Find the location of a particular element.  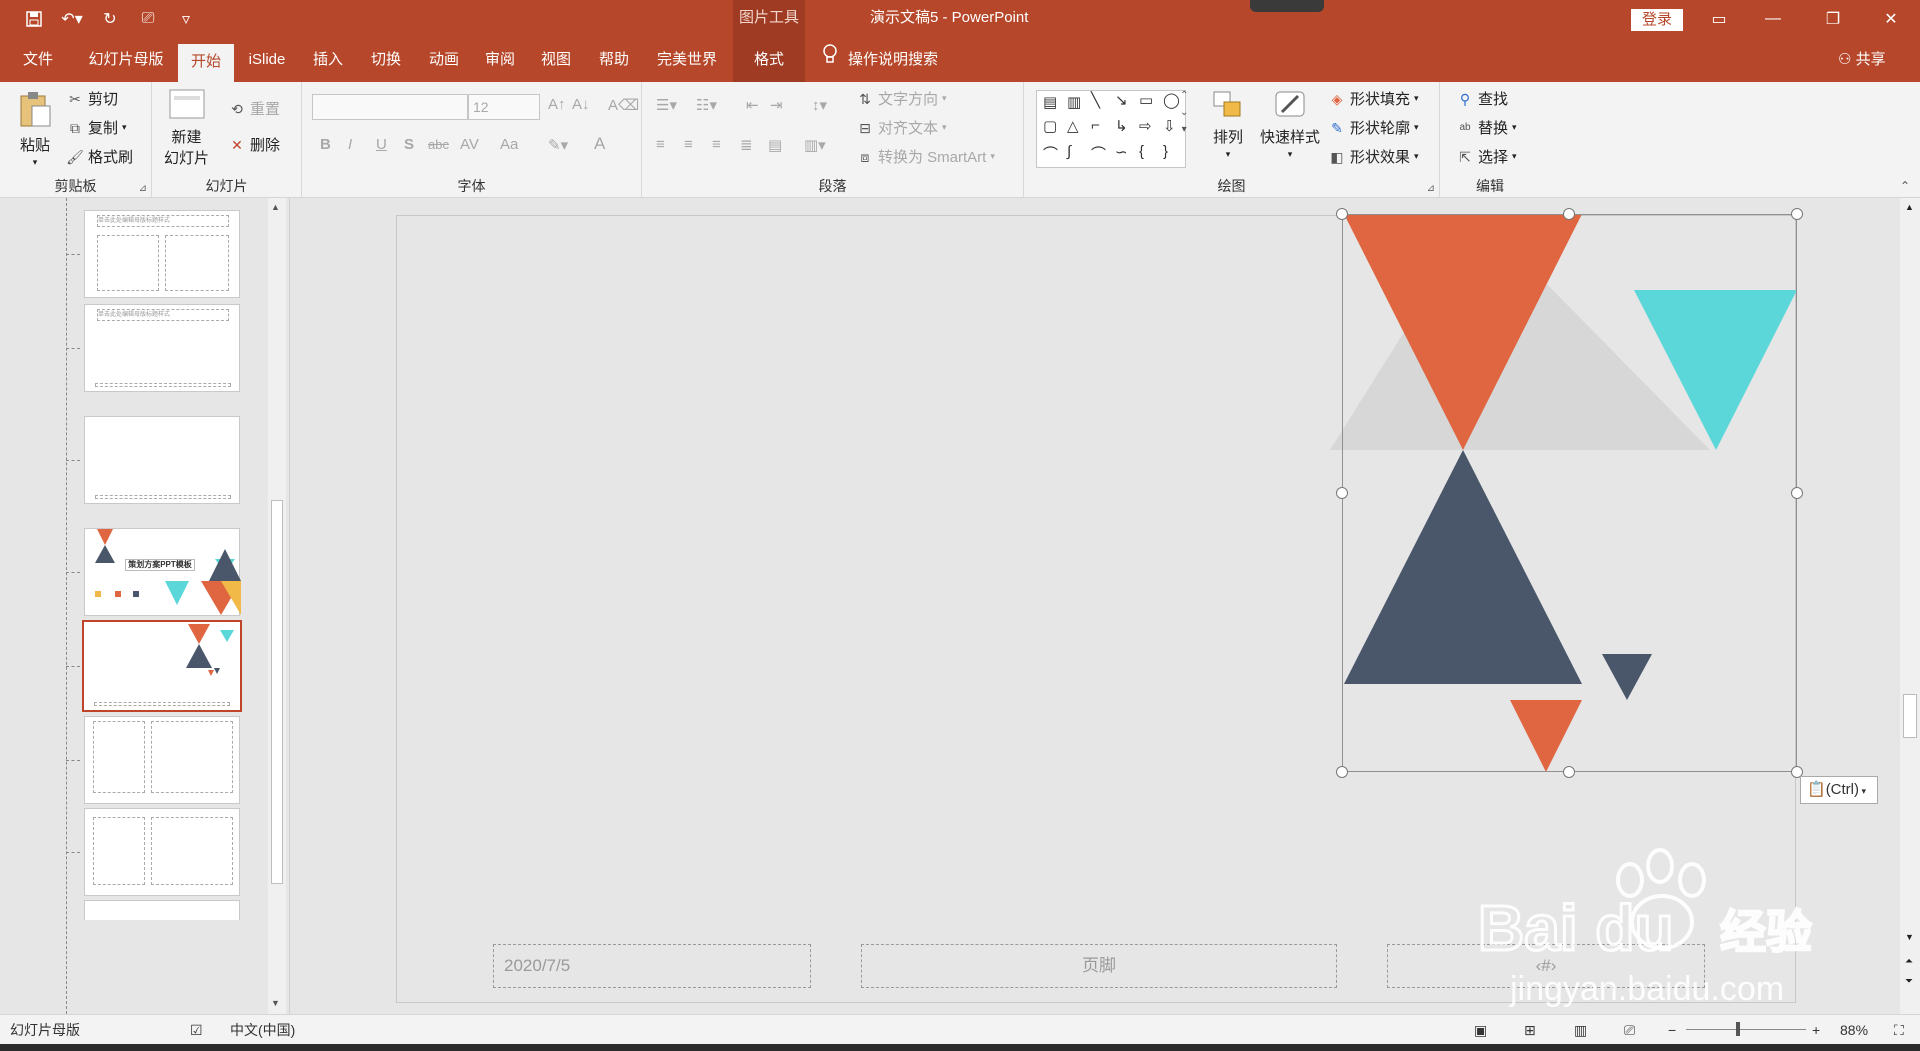

slideshow-icon: ⎚ is located at coordinates (1629, 1030).